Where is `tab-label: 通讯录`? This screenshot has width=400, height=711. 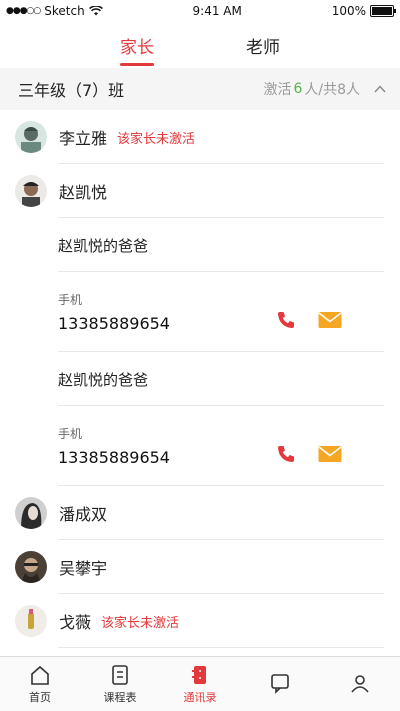 tab-label: 通讯录 is located at coordinates (200, 697).